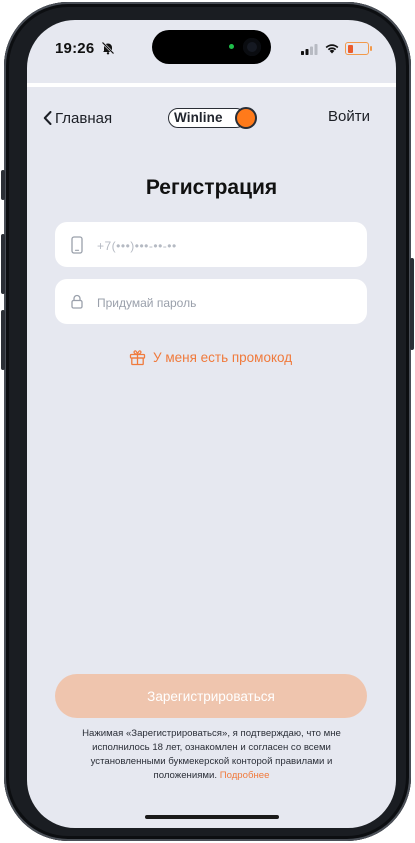 The image size is (415, 843). Describe the element at coordinates (3, 185) in the screenshot. I see `silent-switch` at that location.